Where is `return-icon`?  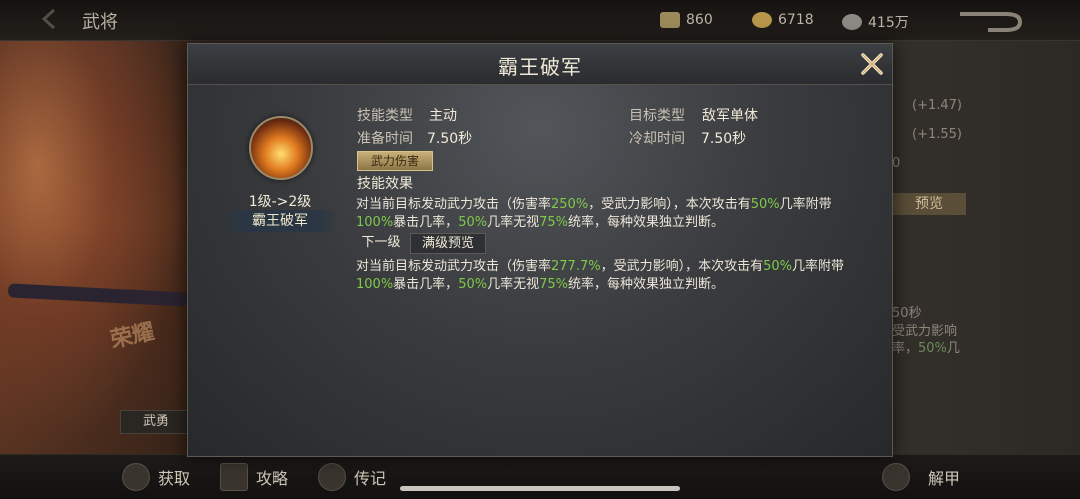
return-icon is located at coordinates (991, 21).